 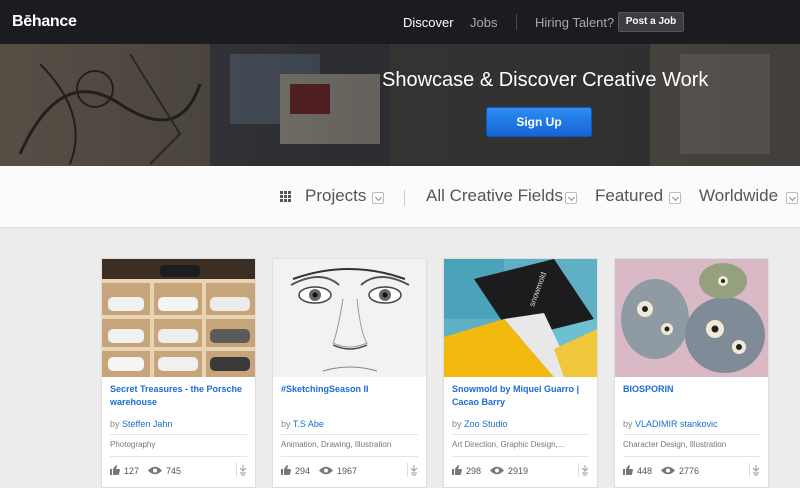 What do you see at coordinates (494, 196) in the screenshot?
I see `creative-fields-filter: All Creative Fields` at bounding box center [494, 196].